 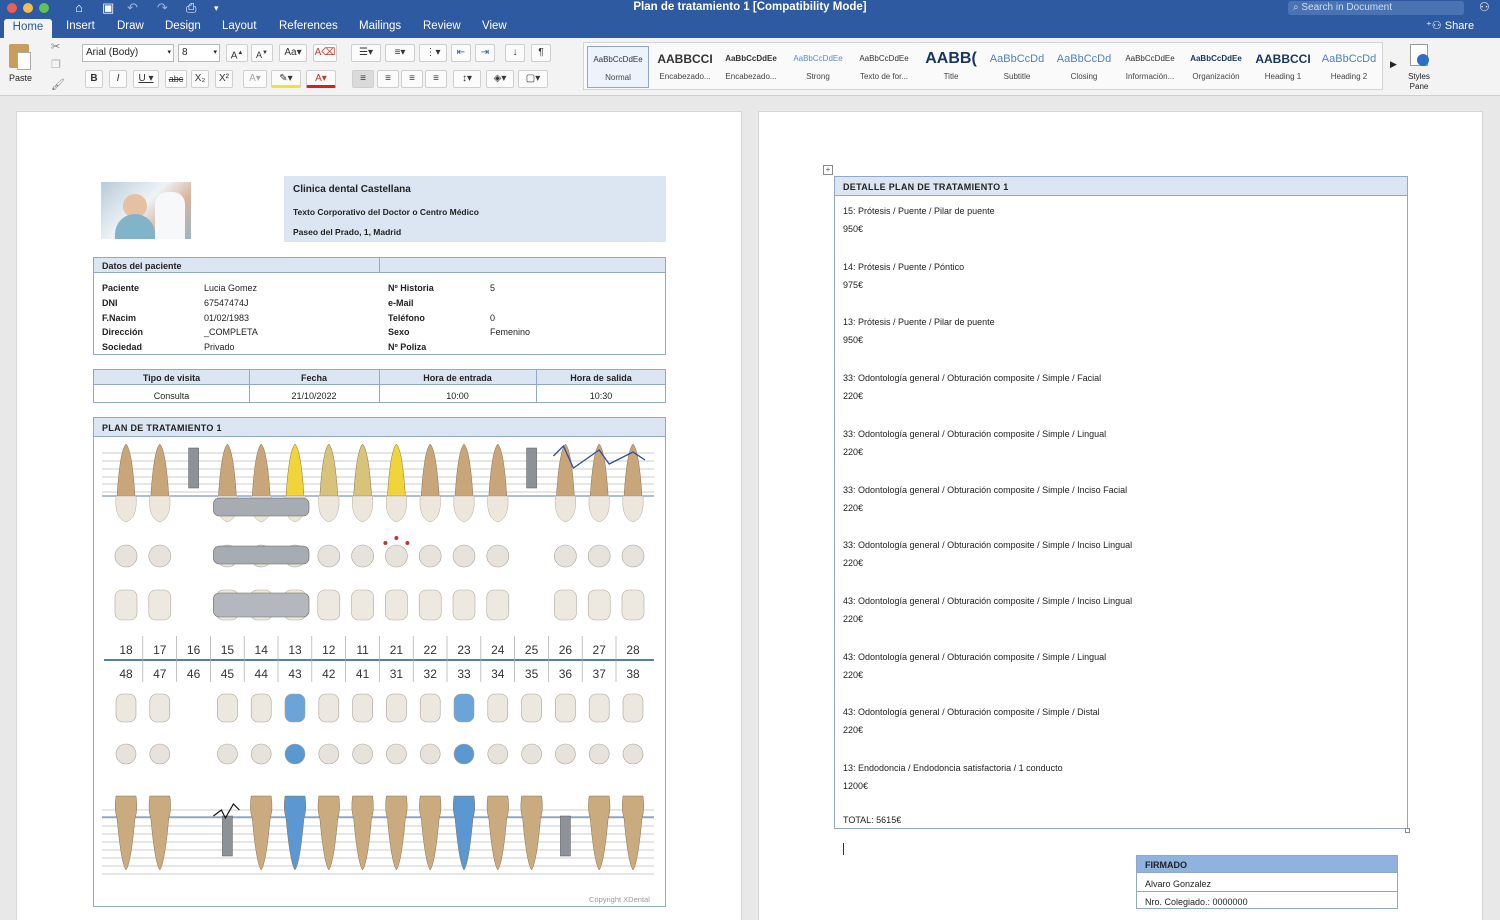 I want to click on grow-font-button: A▲, so click(x=237, y=53).